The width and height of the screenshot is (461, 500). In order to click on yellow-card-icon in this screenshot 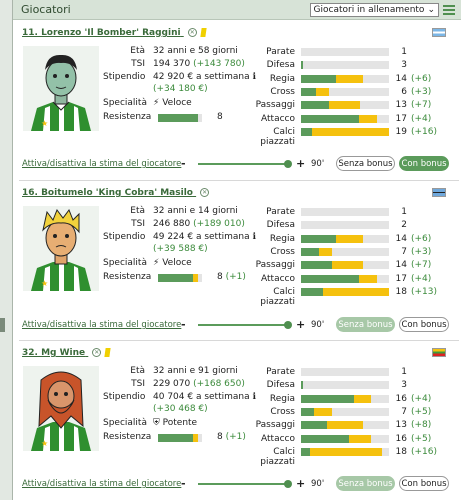, I will do `click(203, 32)`.